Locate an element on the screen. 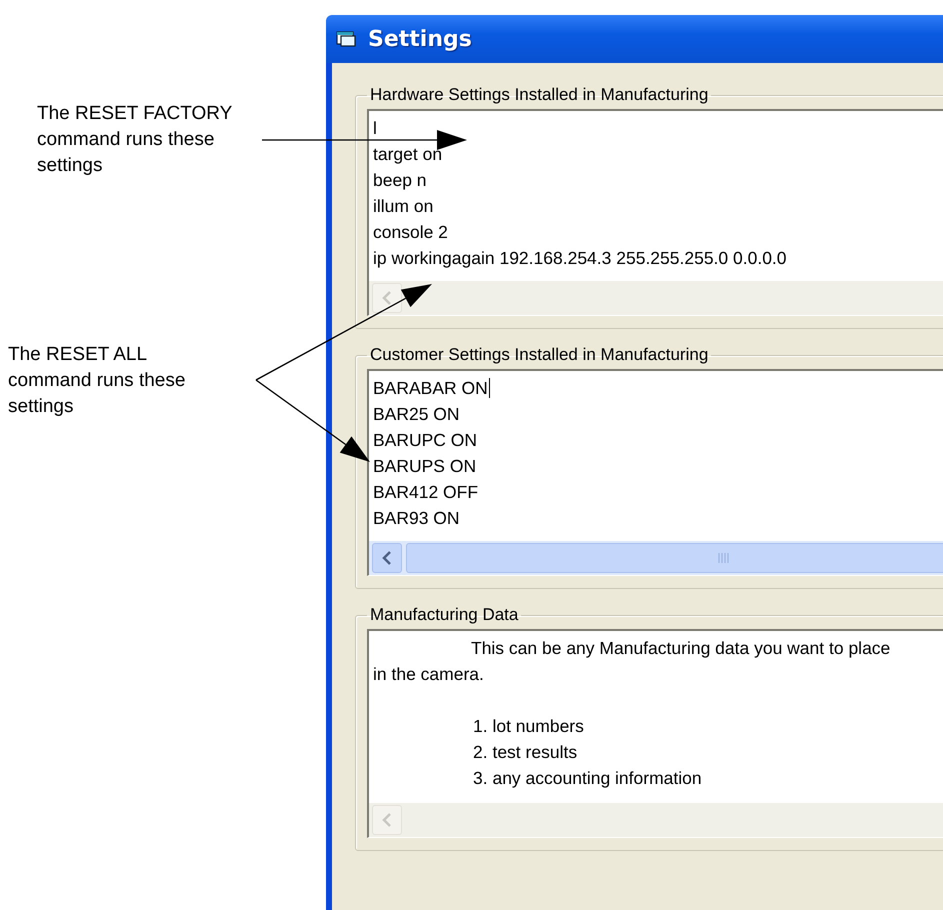  list-item: 3. any accounting information is located at coordinates (587, 778).